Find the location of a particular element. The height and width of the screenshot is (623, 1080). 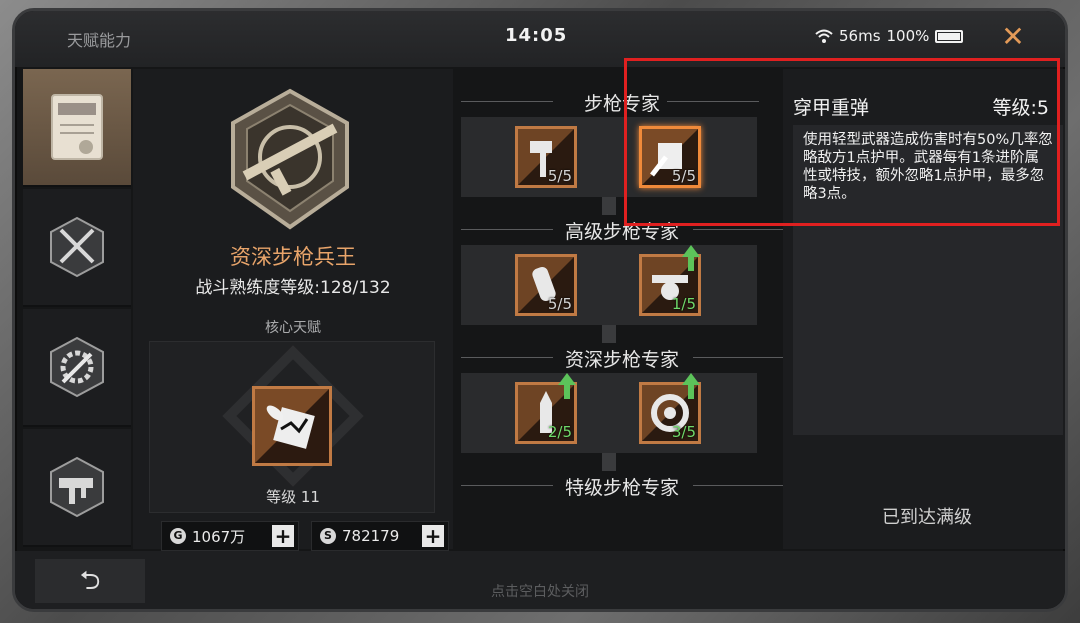

tier-row: 2/5 3/5 is located at coordinates (609, 413).